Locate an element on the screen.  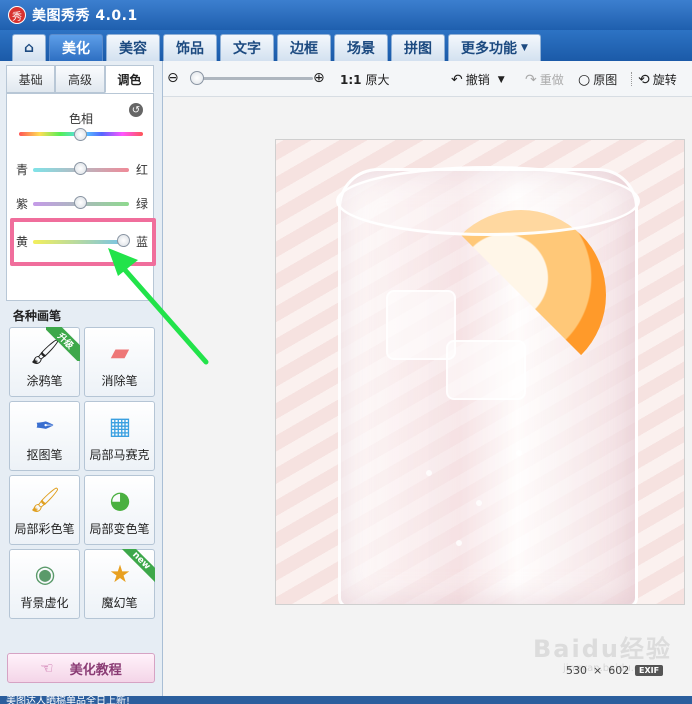
caret-down-icon: ▼ is located at coordinates (524, 48).